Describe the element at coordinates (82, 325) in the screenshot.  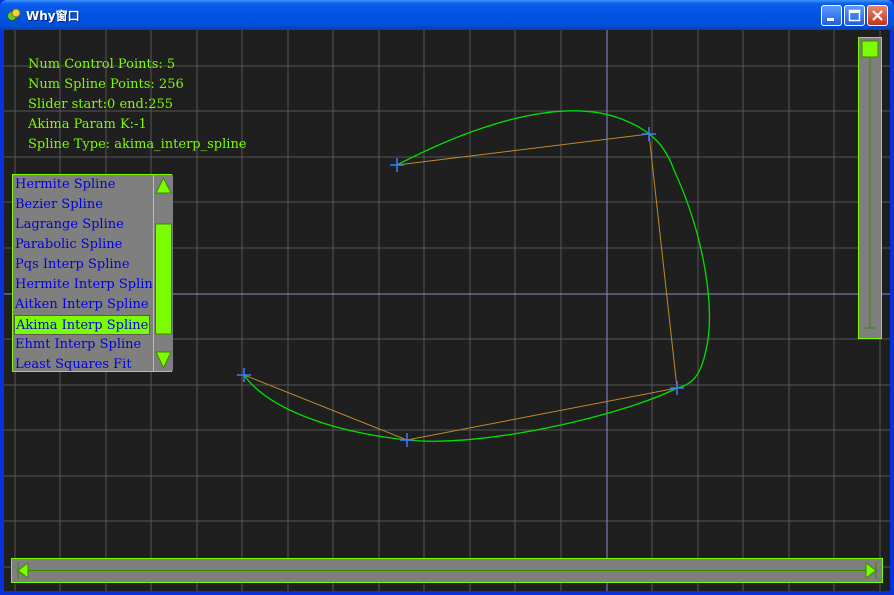
I see `spline-type-item: Akima Interp Spline` at that location.